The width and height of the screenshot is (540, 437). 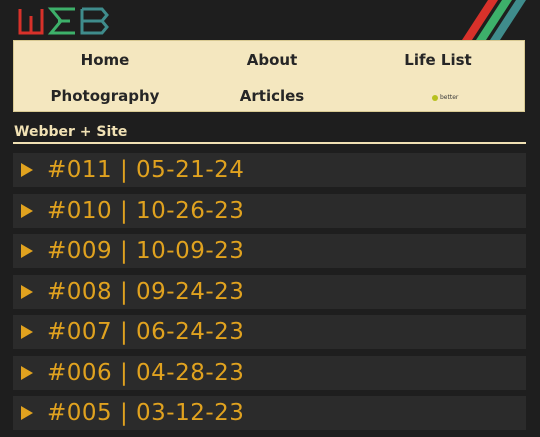 I want to click on badge-dot-icon, so click(x=435, y=97).